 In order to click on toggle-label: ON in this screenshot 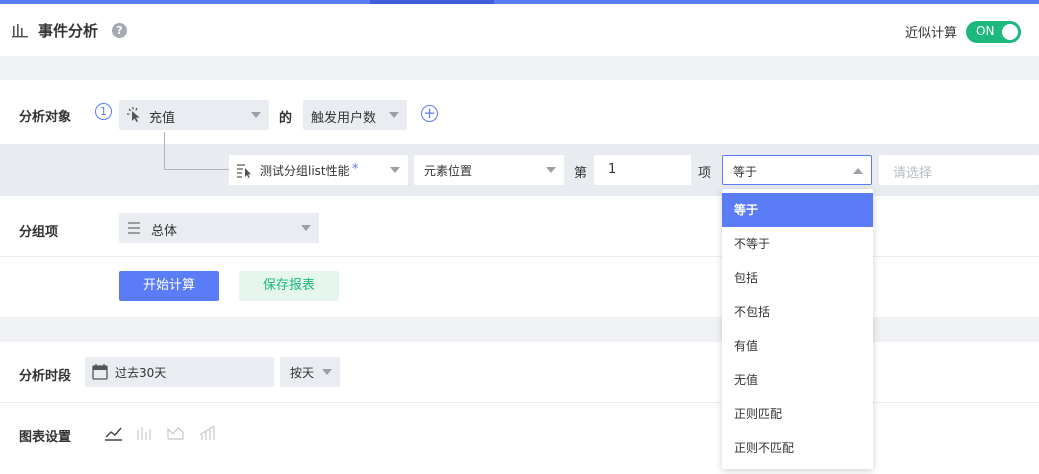, I will do `click(985, 31)`.